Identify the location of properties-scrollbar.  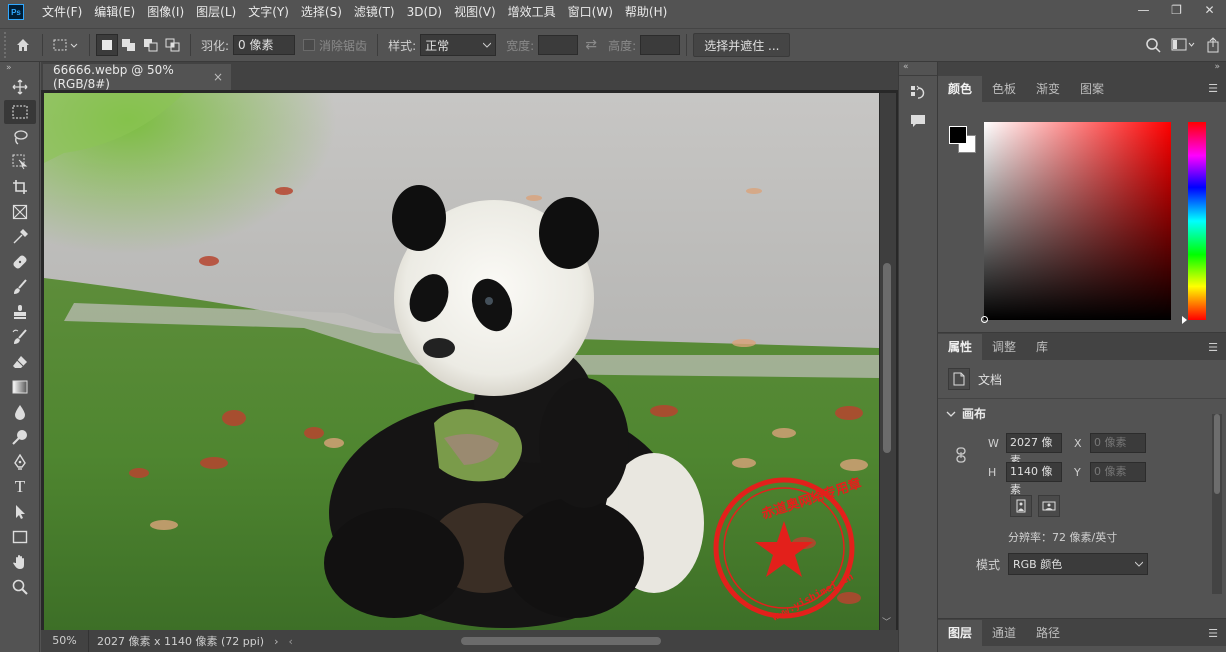
(1217, 504).